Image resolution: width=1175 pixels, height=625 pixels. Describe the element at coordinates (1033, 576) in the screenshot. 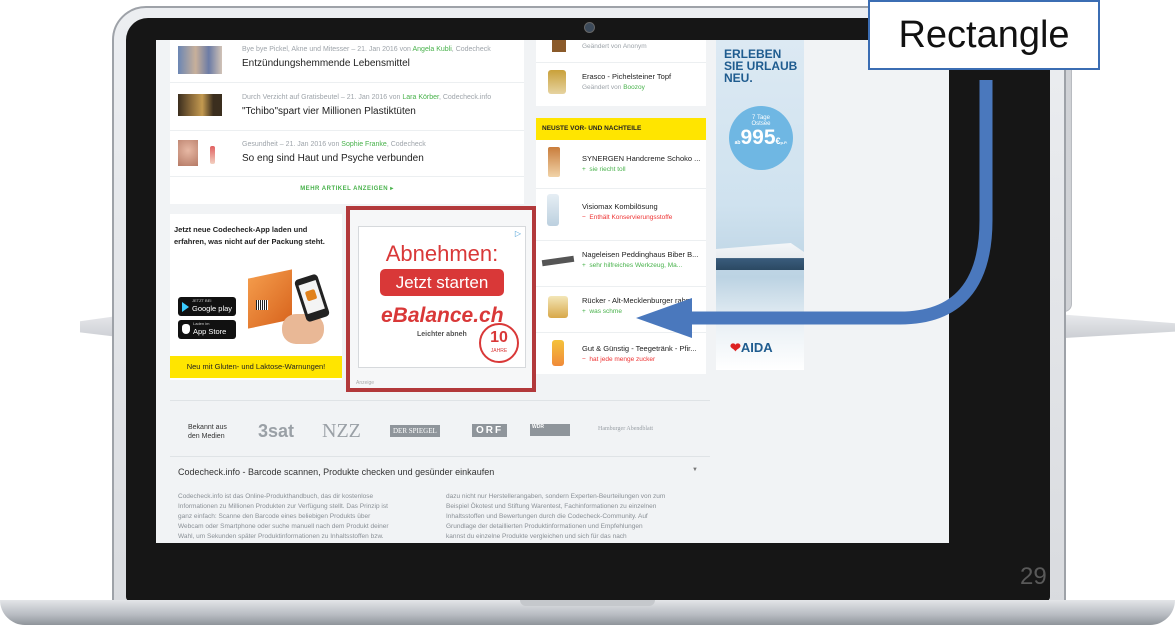

I see `slide-page-number: 29` at that location.